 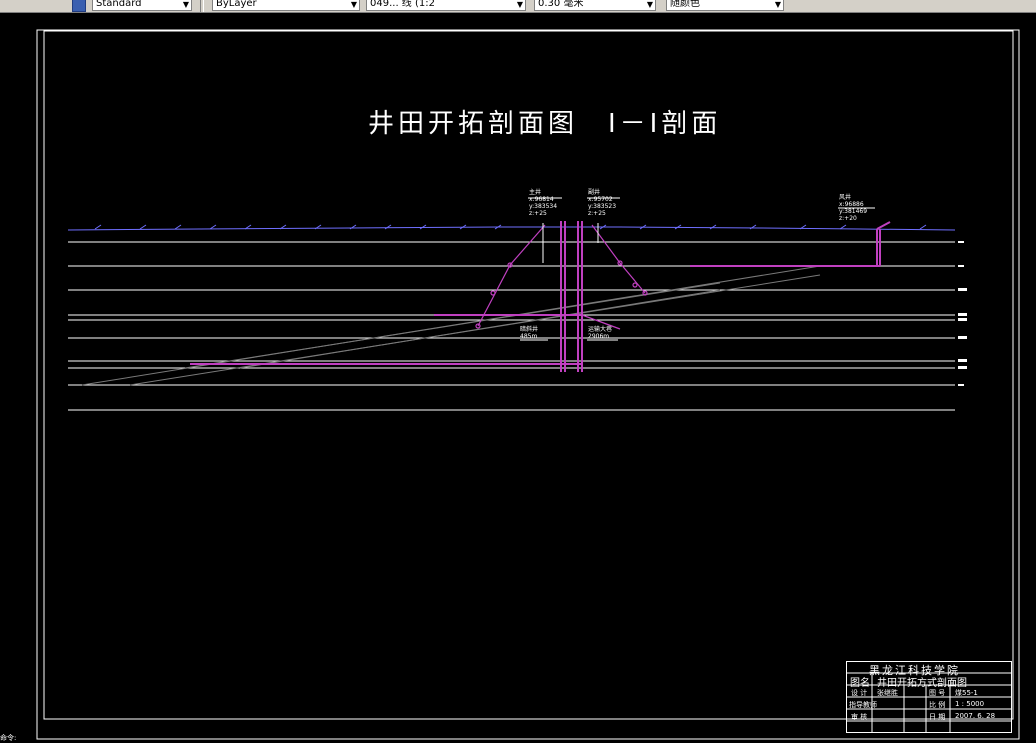 I want to click on shaft-y: y:383523, so click(x=602, y=206).